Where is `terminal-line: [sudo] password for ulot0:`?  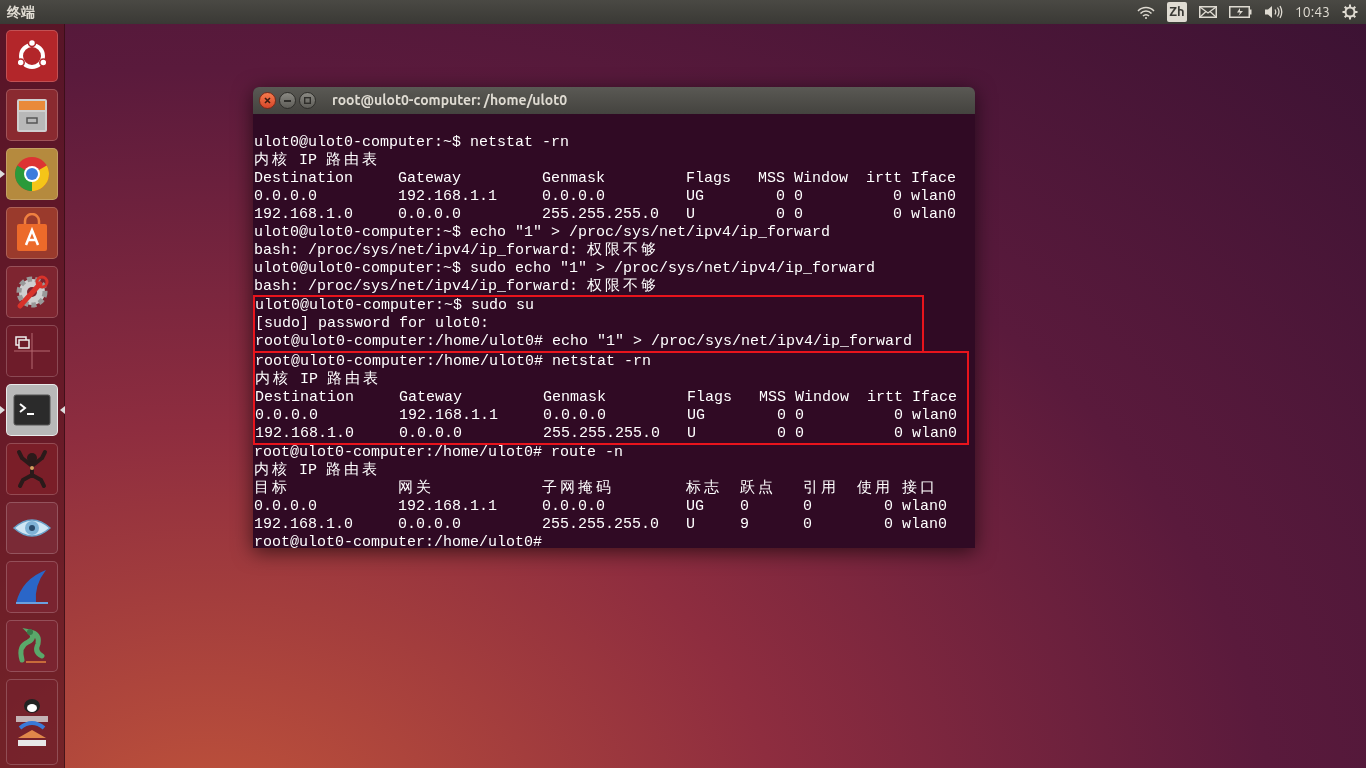
terminal-line: [sudo] password for ulot0: is located at coordinates (372, 324).